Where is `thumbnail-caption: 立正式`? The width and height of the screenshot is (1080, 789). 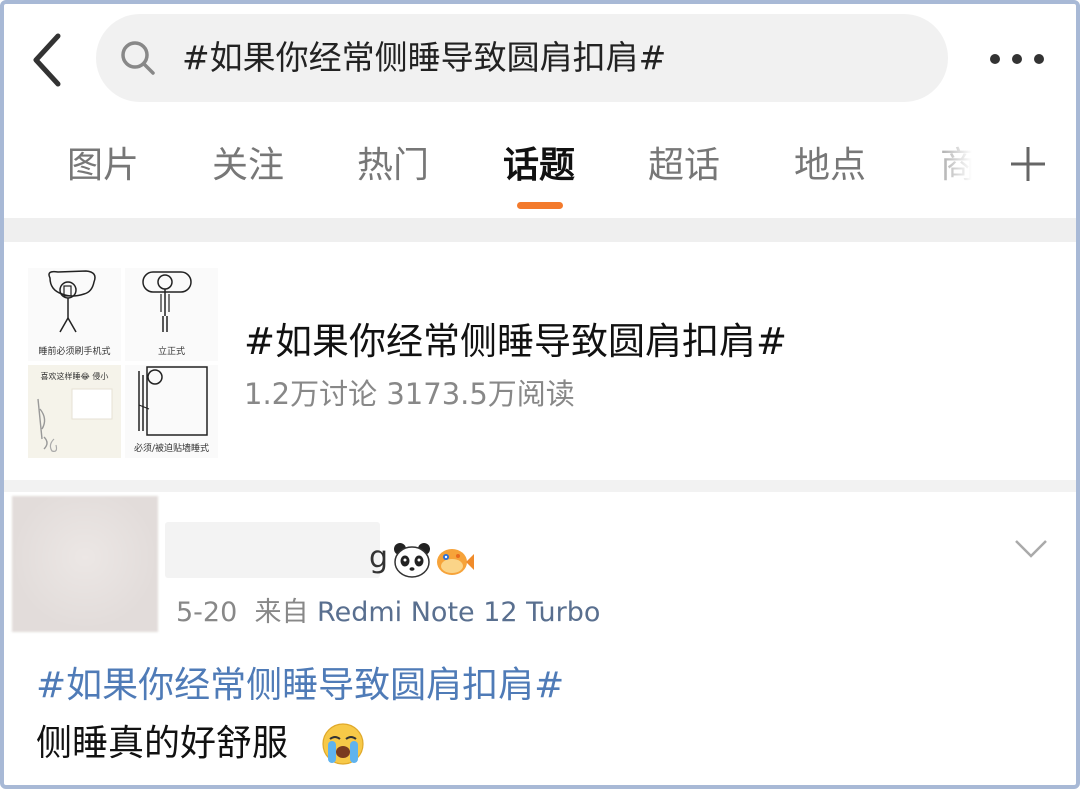
thumbnail-caption: 立正式 is located at coordinates (171, 352).